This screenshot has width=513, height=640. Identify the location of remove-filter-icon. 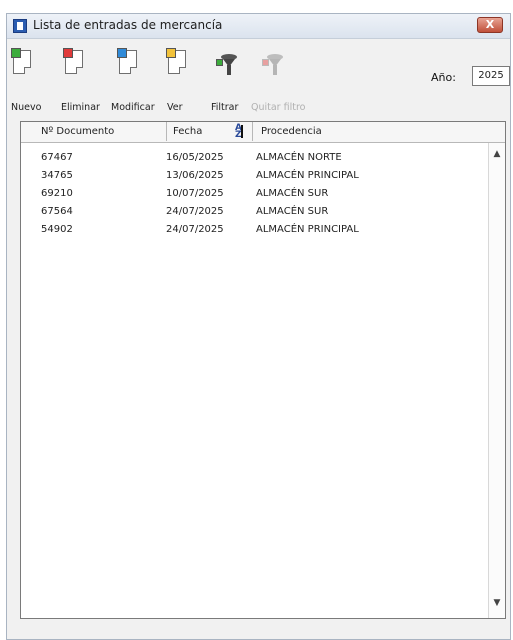
(273, 65).